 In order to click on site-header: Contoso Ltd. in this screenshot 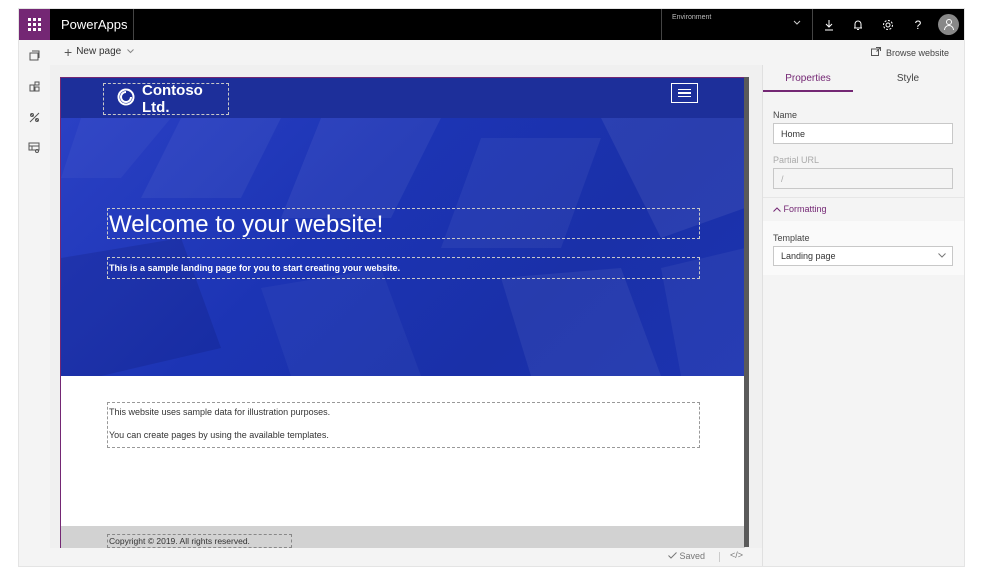, I will do `click(403, 98)`.